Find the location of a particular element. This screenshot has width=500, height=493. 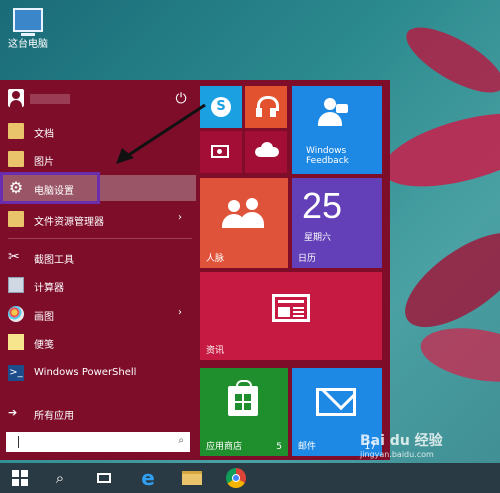

internet-explorer-icon: e is located at coordinates (148, 478).